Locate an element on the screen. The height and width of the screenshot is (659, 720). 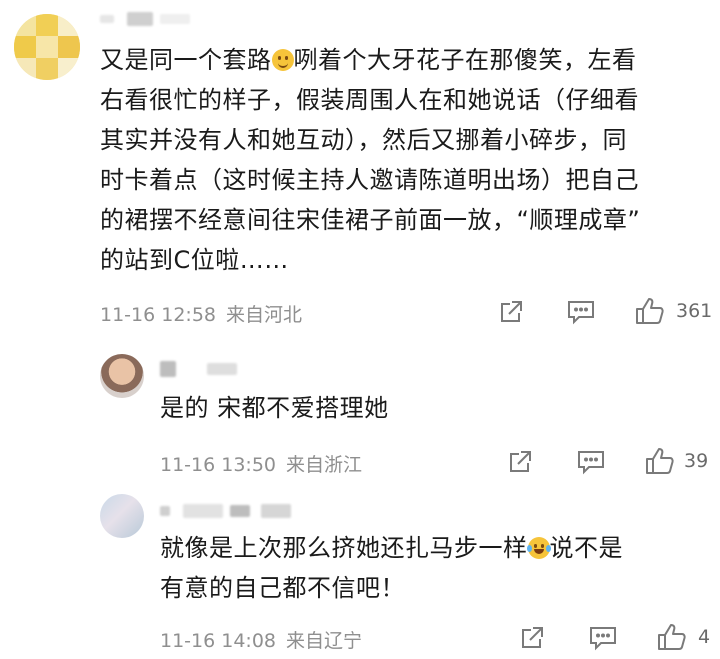
smile-emoji-icon is located at coordinates (282, 60).